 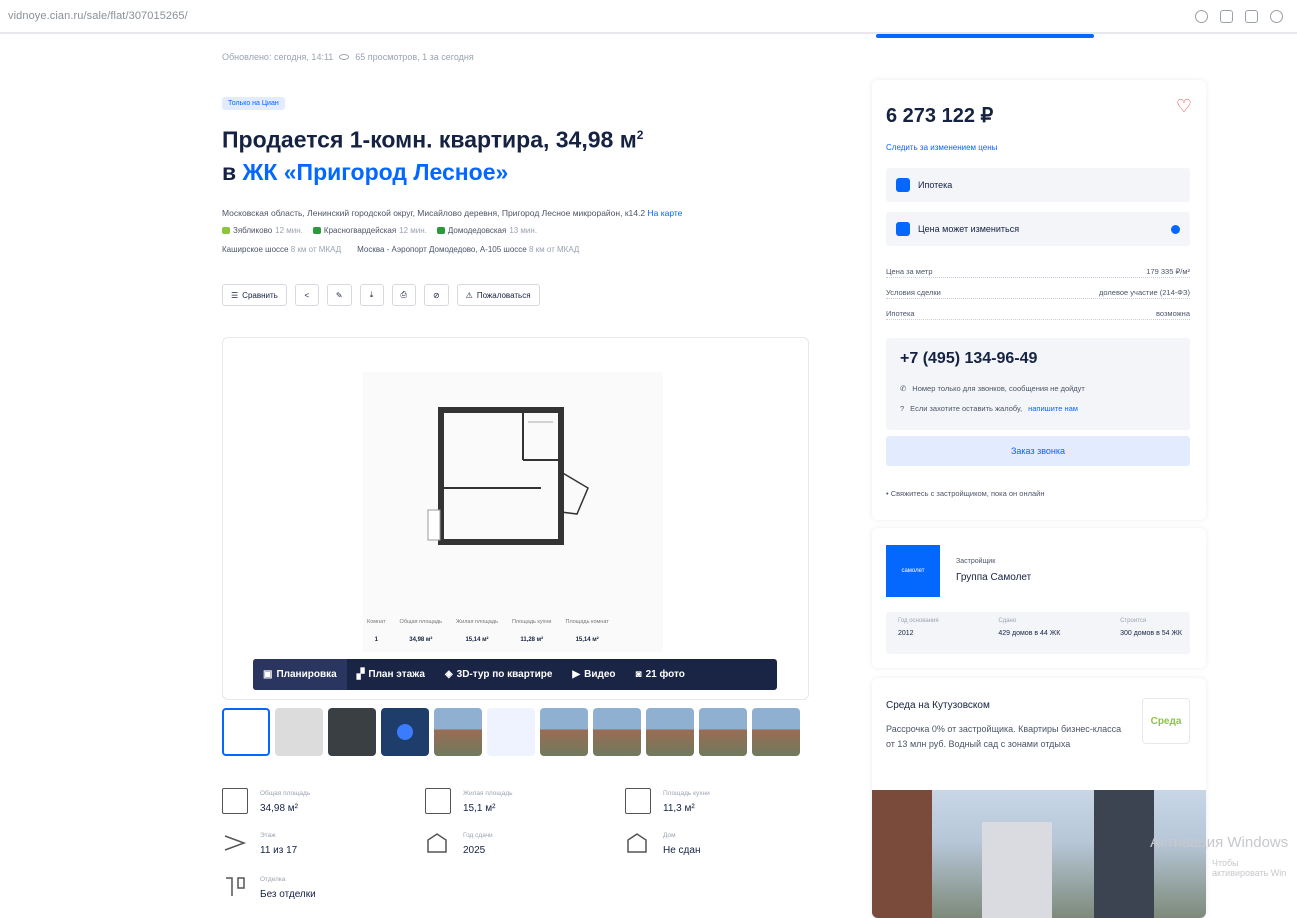 I want to click on ad-image, so click(x=1039, y=854).